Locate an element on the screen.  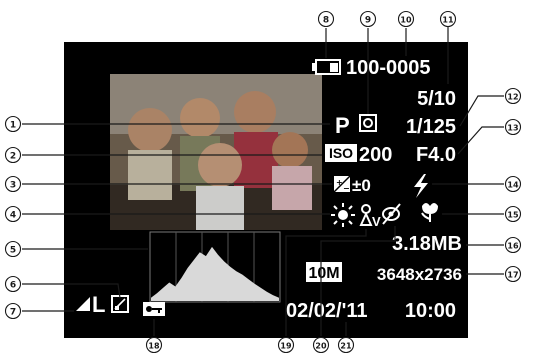
svg-text: 20 is located at coordinates (321, 346).